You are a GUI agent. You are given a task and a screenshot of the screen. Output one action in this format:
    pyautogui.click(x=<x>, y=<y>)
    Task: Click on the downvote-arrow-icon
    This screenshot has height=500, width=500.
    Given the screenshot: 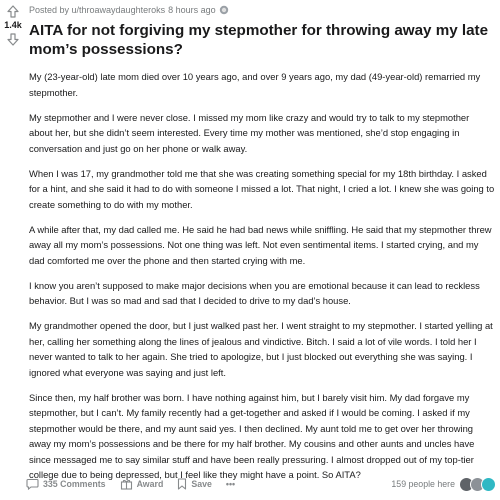 What is the action you would take?
    pyautogui.click(x=13, y=39)
    